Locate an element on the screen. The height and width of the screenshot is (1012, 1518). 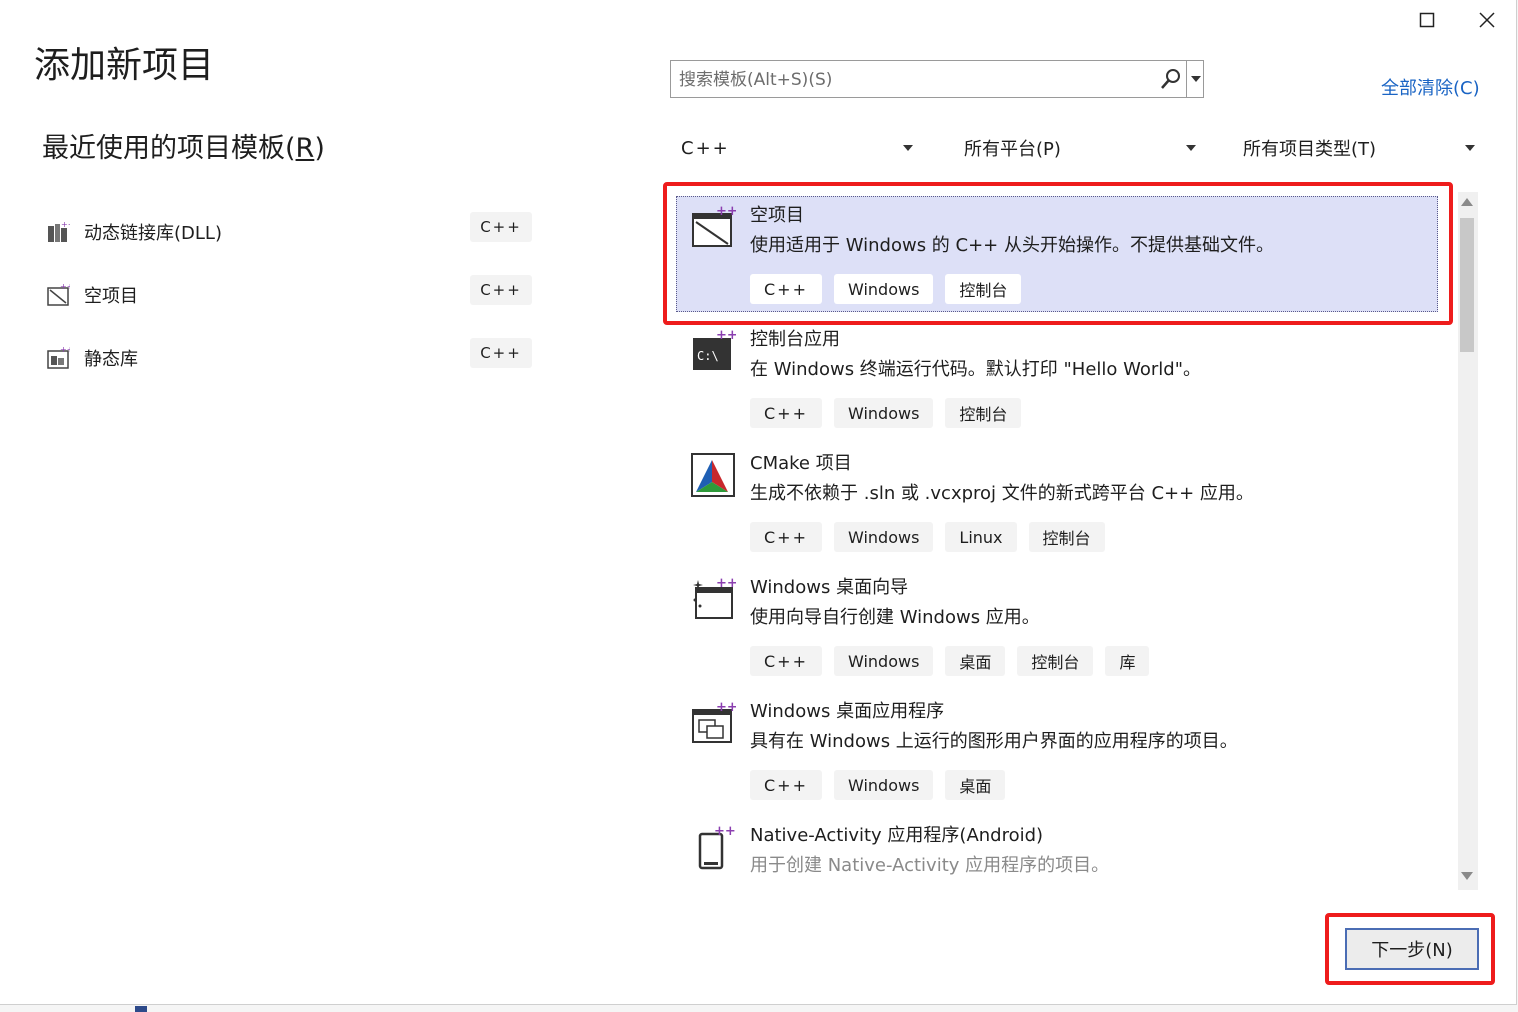
template-name: Windows 桌面向导 is located at coordinates (829, 587).